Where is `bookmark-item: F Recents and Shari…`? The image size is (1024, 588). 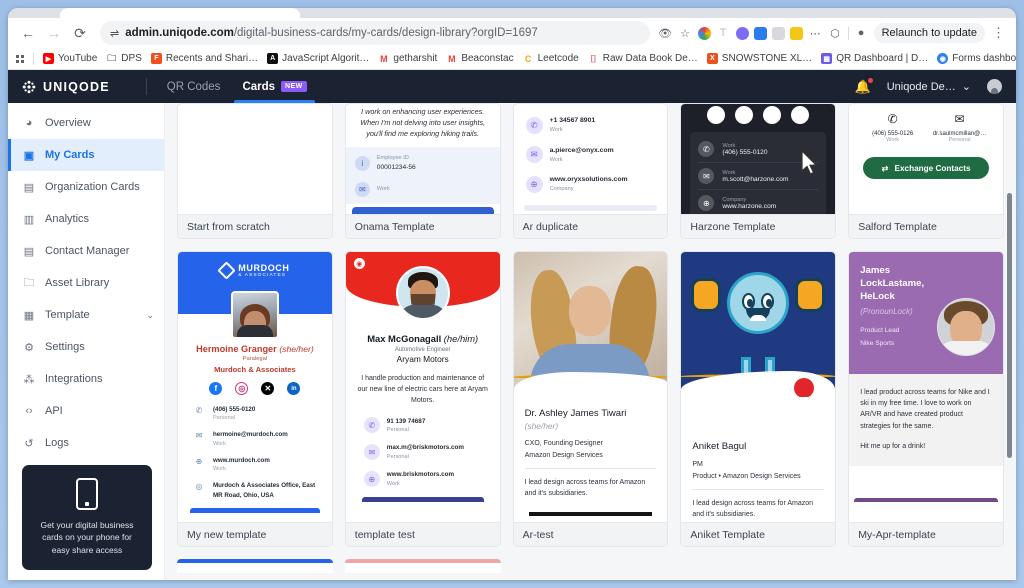 bookmark-item: F Recents and Shari… is located at coordinates (204, 58).